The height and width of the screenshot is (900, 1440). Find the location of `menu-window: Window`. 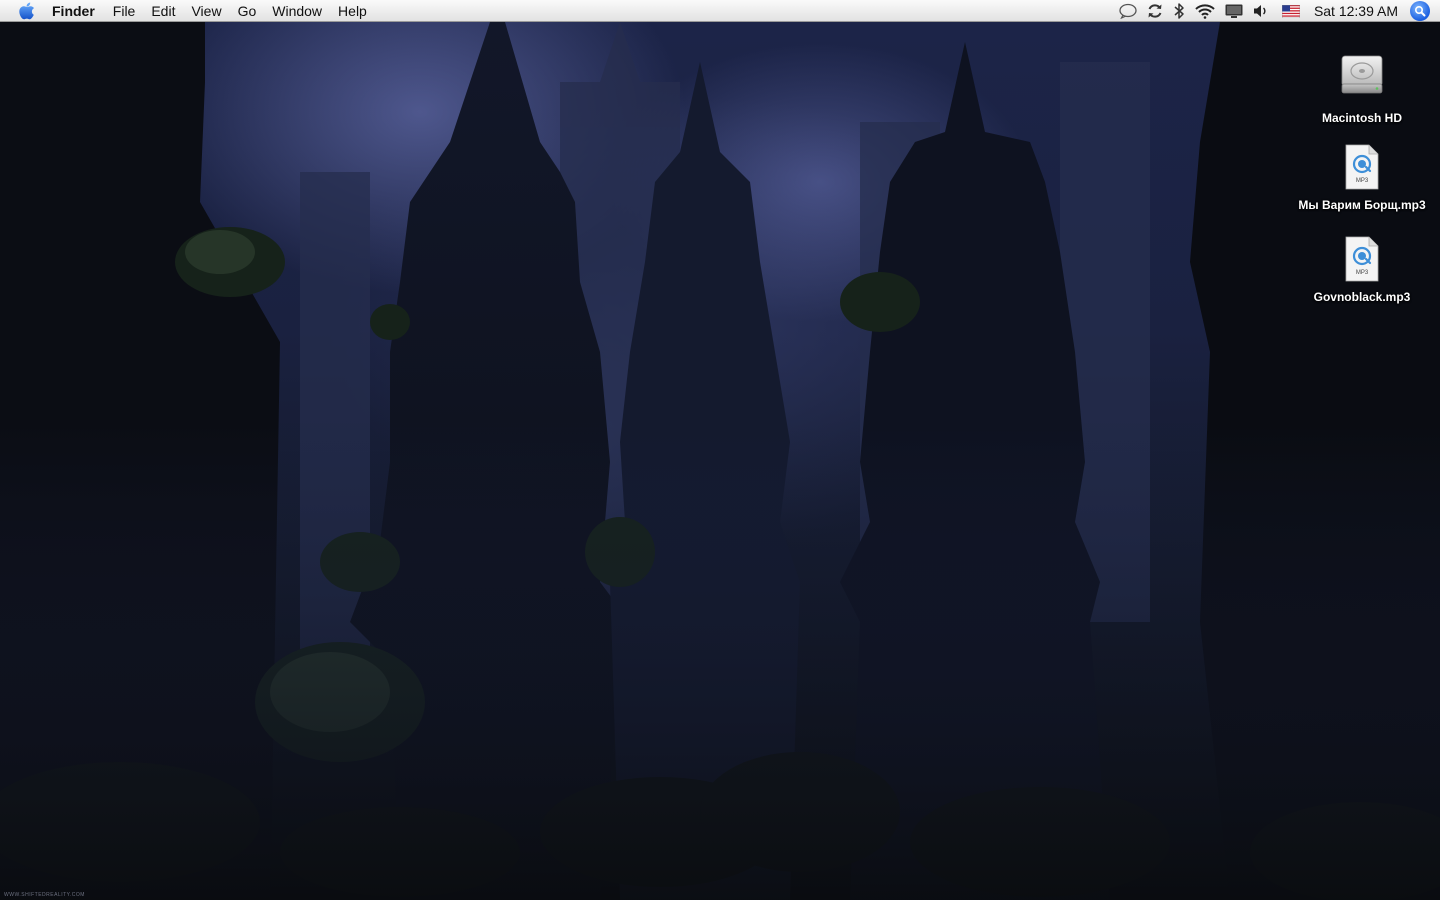

menu-window: Window is located at coordinates (297, 11).